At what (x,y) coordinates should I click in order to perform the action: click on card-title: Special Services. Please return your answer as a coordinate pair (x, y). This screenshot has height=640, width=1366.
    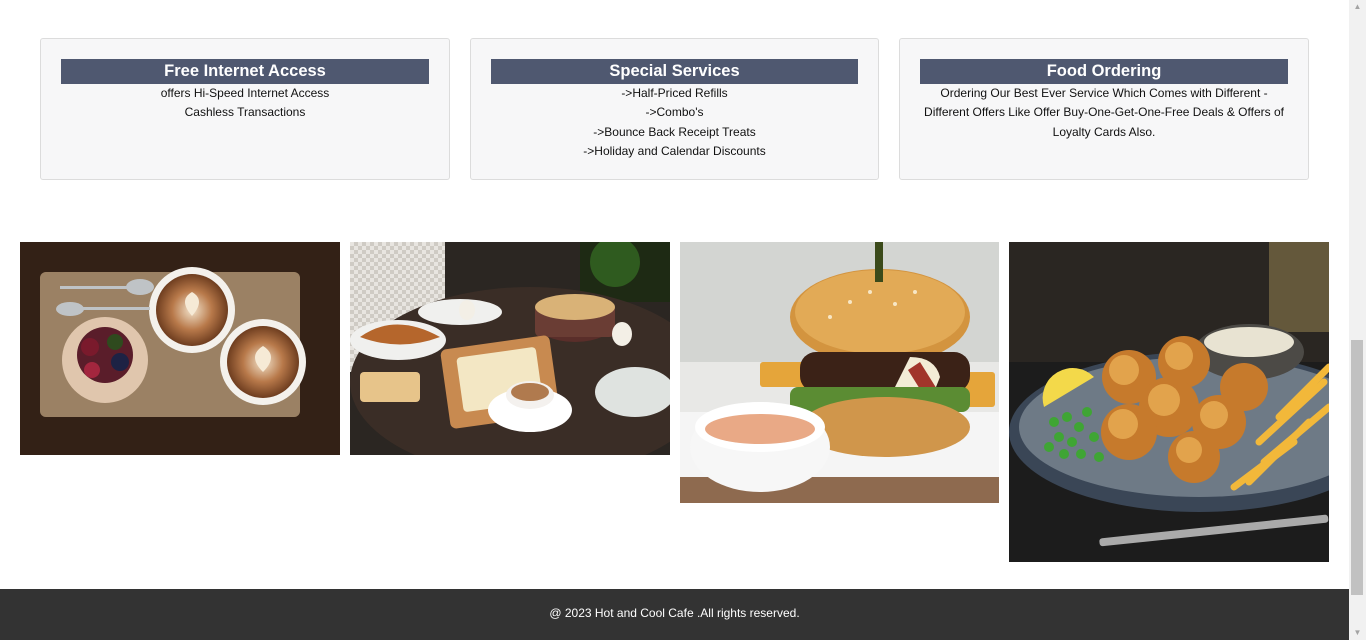
    Looking at the image, I should click on (674, 71).